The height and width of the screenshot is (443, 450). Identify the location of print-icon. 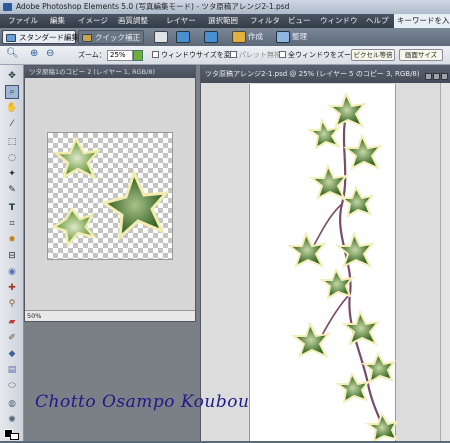
(161, 37).